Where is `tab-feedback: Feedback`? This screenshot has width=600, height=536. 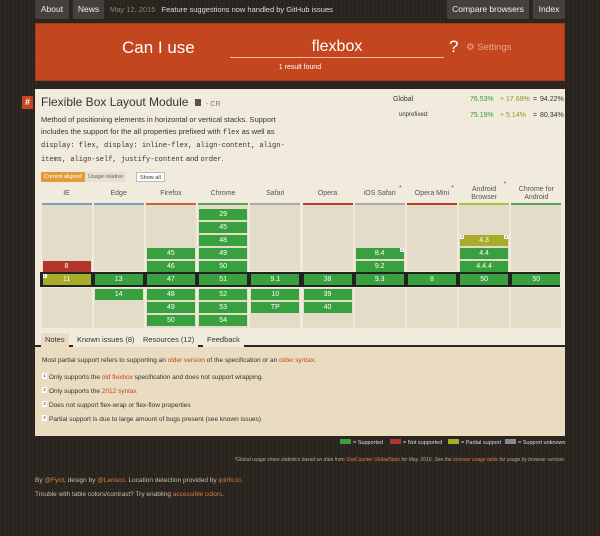
tab-feedback: Feedback is located at coordinates (223, 340).